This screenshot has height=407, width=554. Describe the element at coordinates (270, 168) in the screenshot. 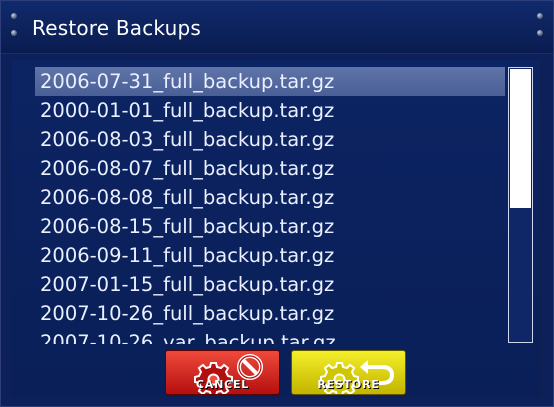

I see `backup-list-item: 2006-08-07_full_backup.tar.gz` at that location.